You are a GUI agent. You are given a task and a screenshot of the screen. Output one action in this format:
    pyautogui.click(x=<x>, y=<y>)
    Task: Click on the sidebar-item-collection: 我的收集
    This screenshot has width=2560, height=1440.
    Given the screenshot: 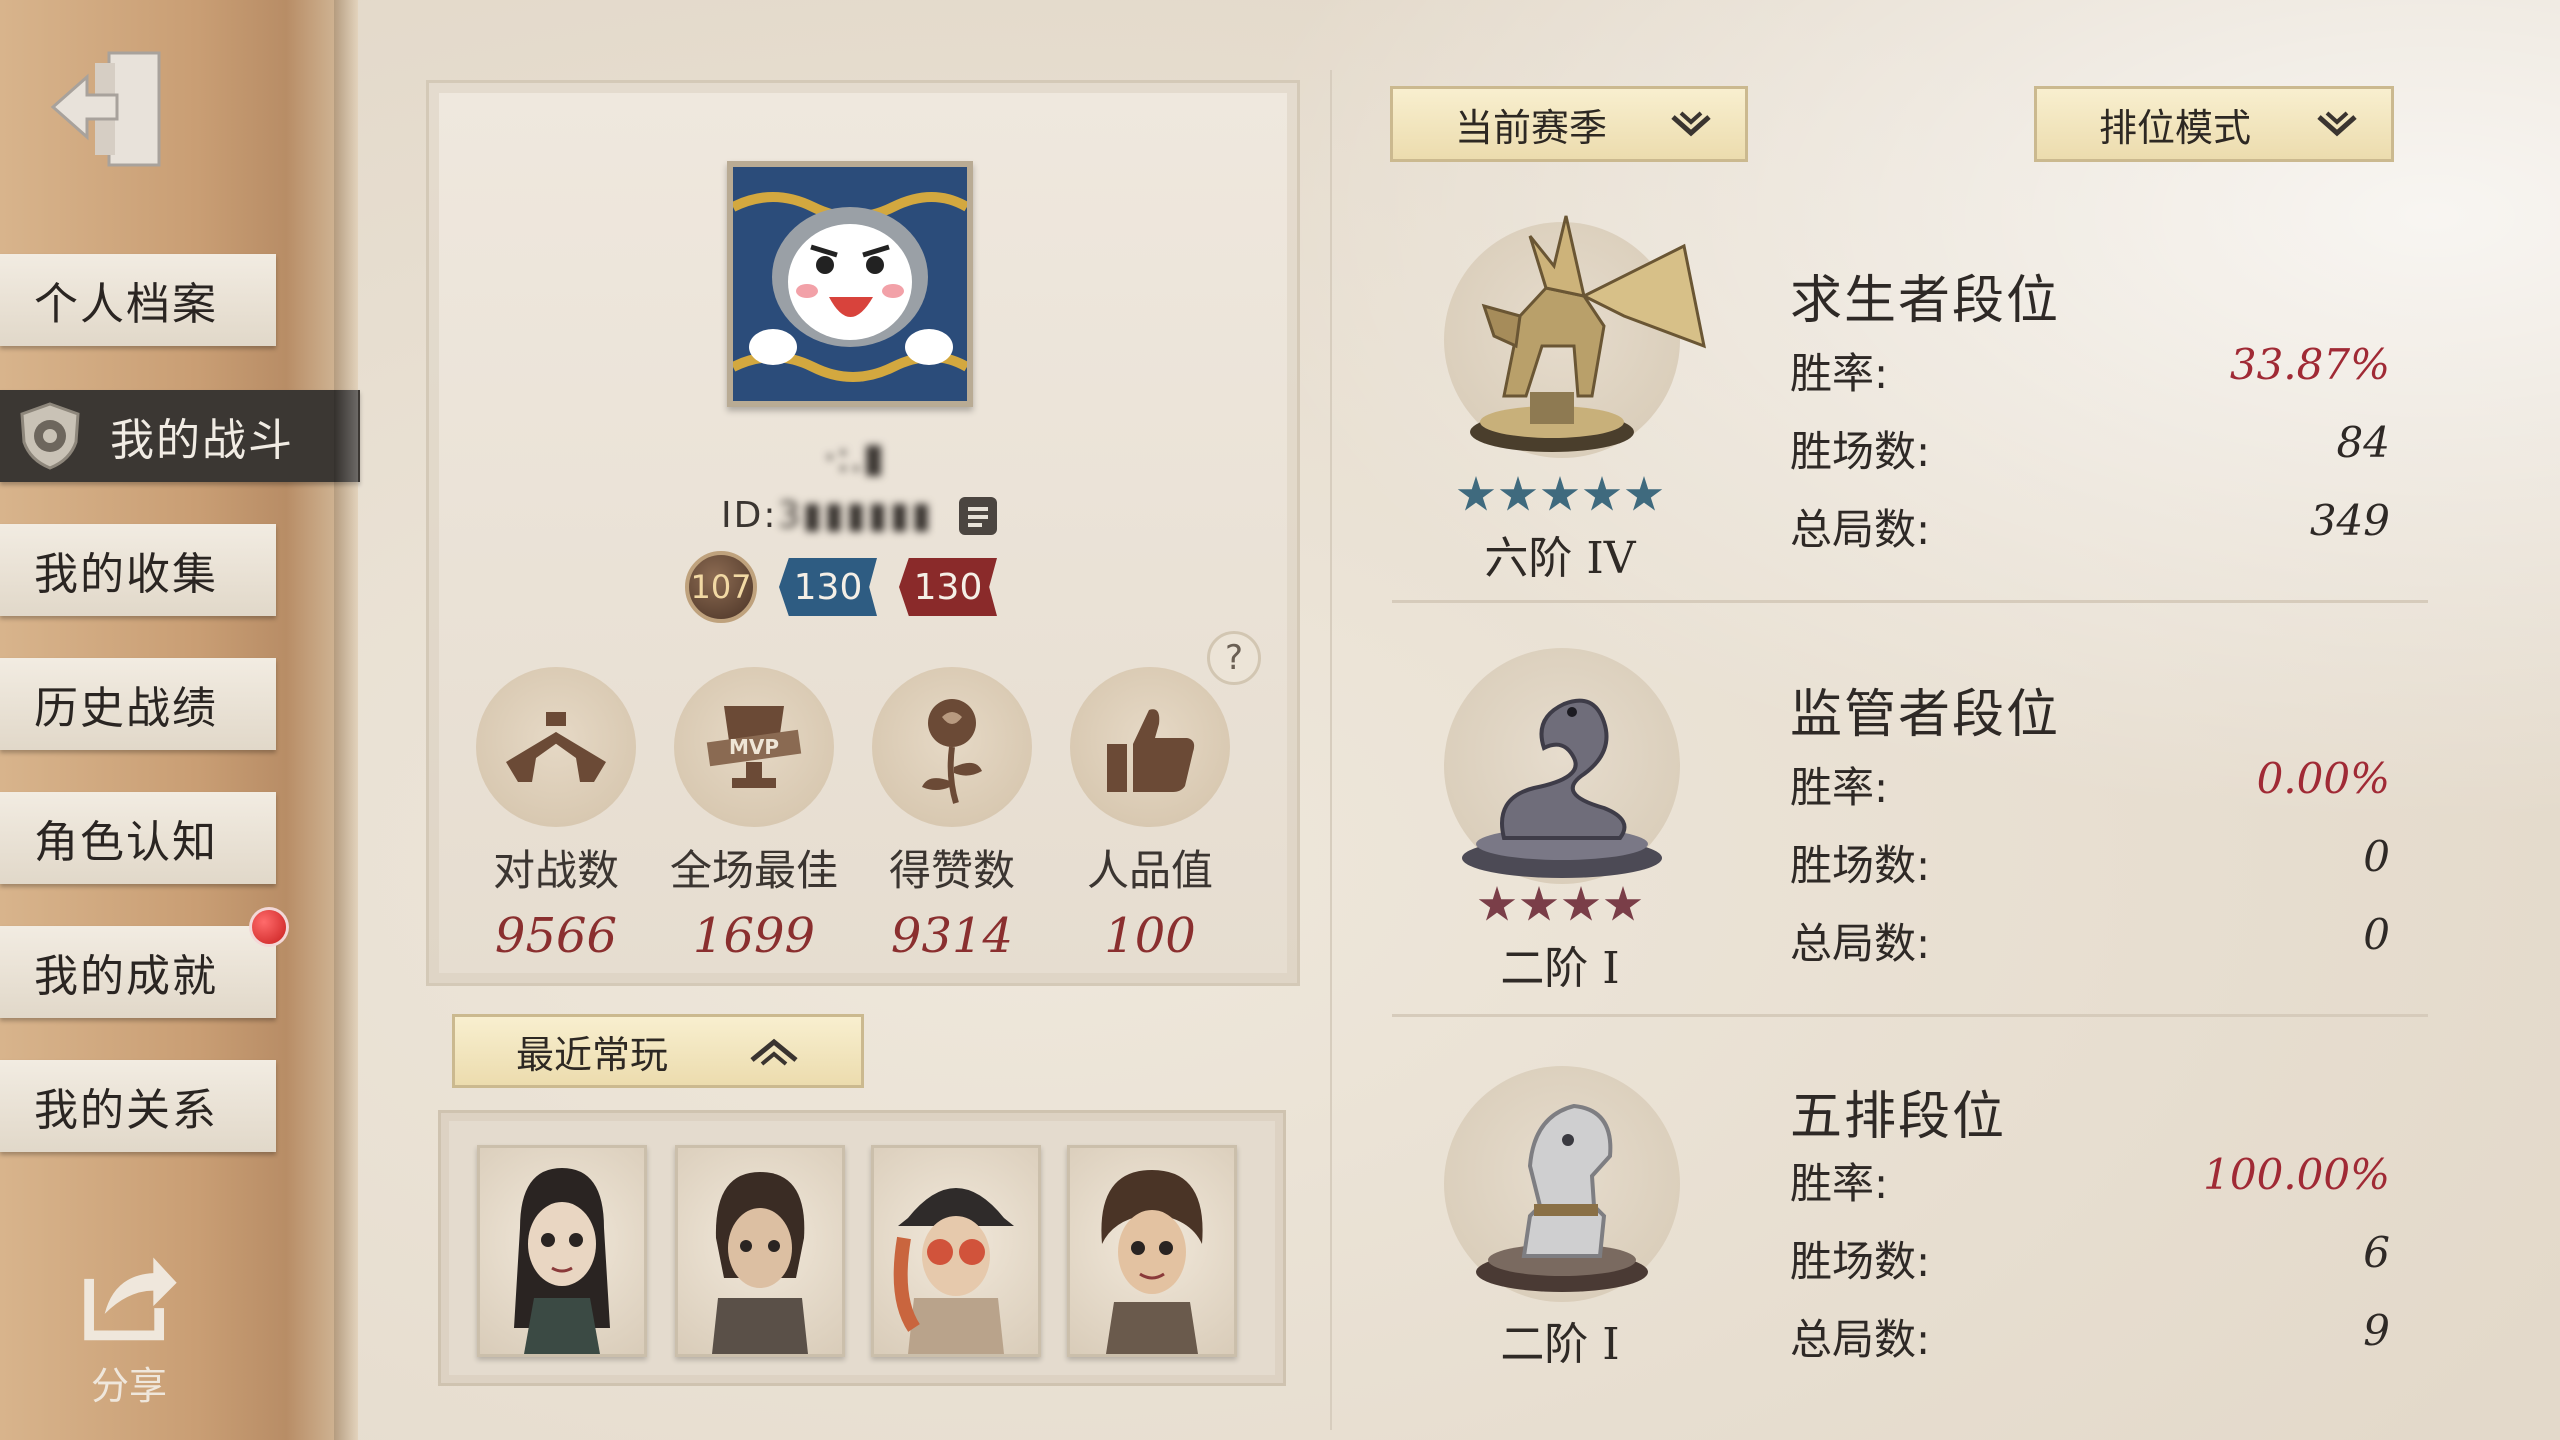 What is the action you would take?
    pyautogui.click(x=138, y=570)
    